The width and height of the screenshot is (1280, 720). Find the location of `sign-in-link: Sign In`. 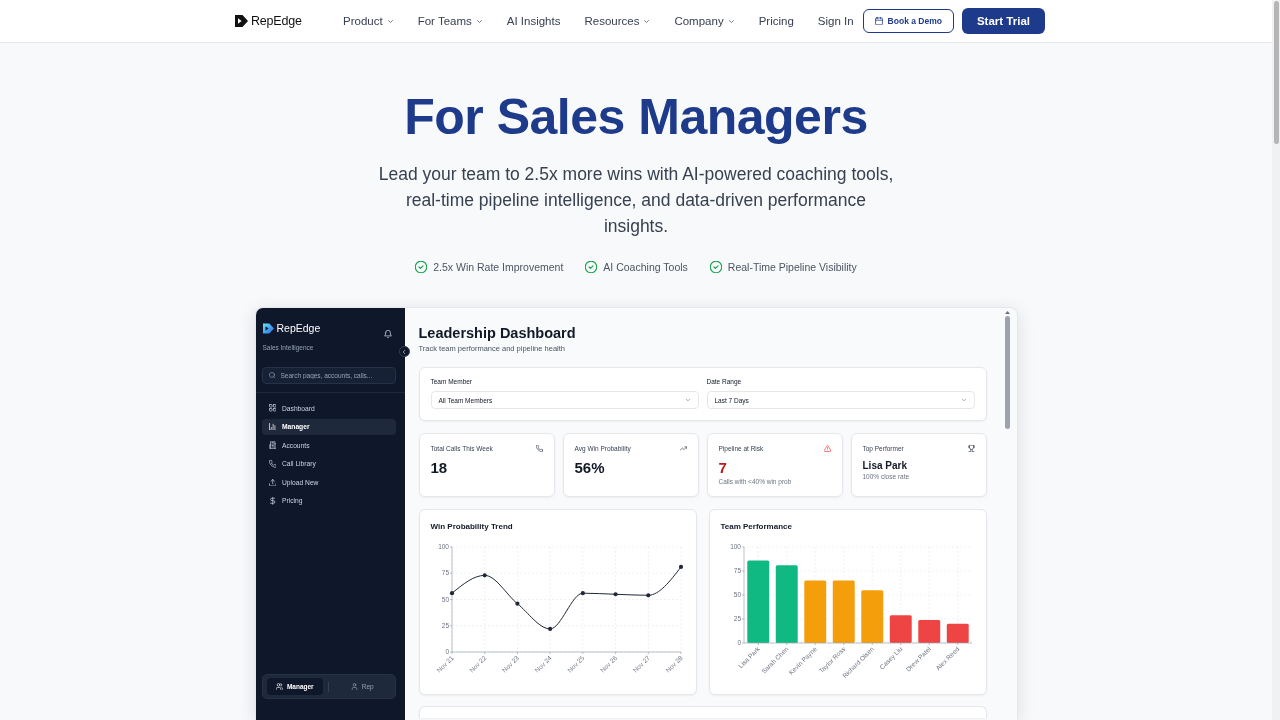

sign-in-link: Sign In is located at coordinates (835, 21).